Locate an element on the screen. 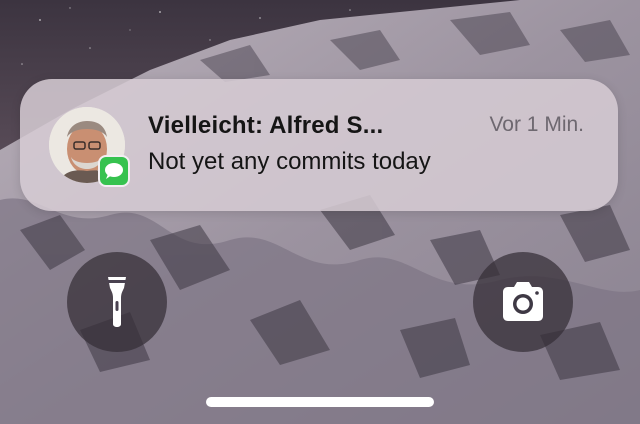 The height and width of the screenshot is (424, 640). messages-app-icon is located at coordinates (114, 171).